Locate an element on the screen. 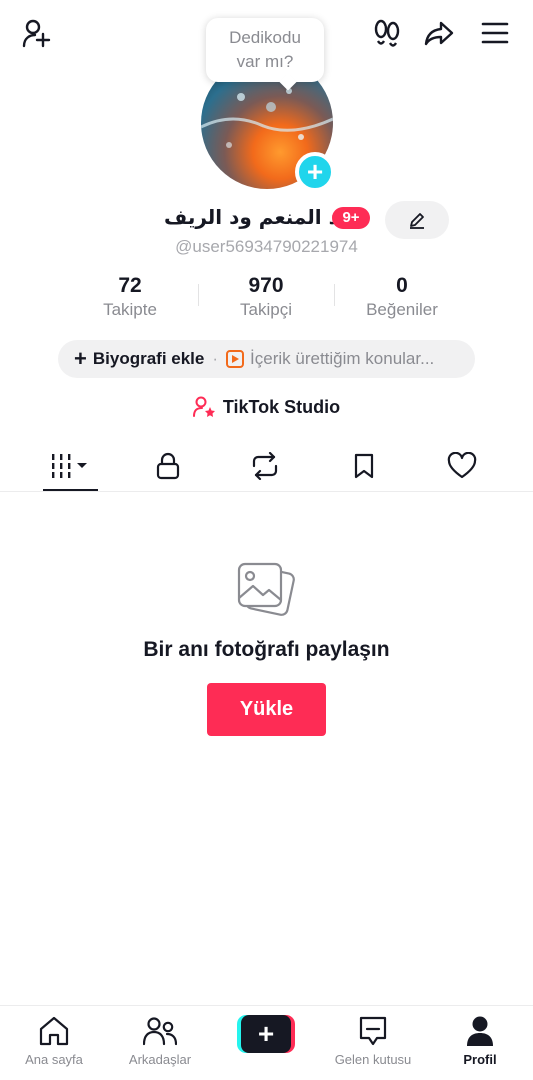 This screenshot has height=1080, width=533. home-icon is located at coordinates (54, 1031).